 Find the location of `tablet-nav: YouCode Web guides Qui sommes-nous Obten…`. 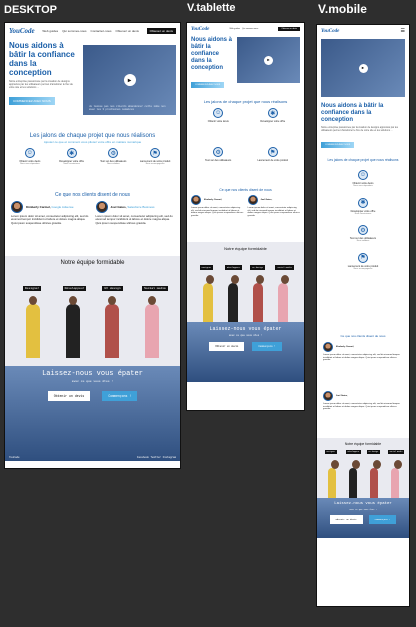

tablet-nav: YouCode Web guides Qui sommes-nous Obten… is located at coordinates (245, 29).